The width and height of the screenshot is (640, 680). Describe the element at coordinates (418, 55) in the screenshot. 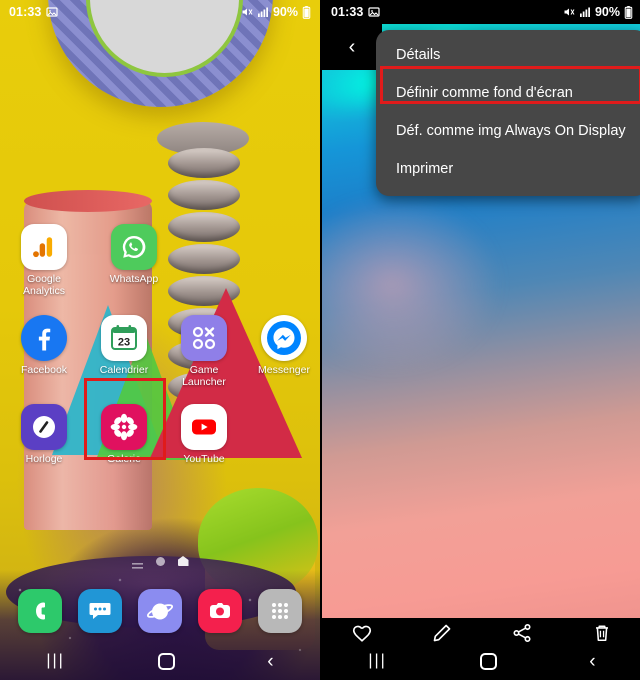

I see `menu-item-label: Détails` at that location.